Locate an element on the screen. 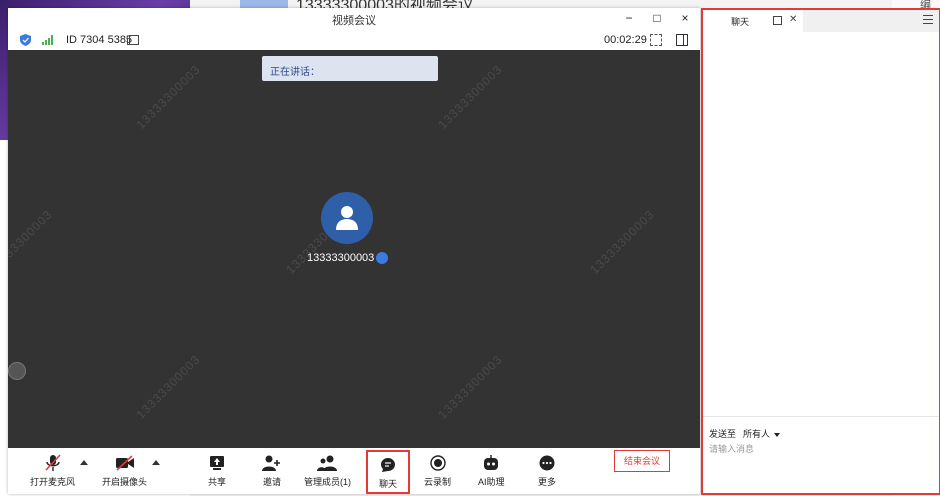 The image size is (940, 496). participant-name: 13333300003 is located at coordinates (341, 258).